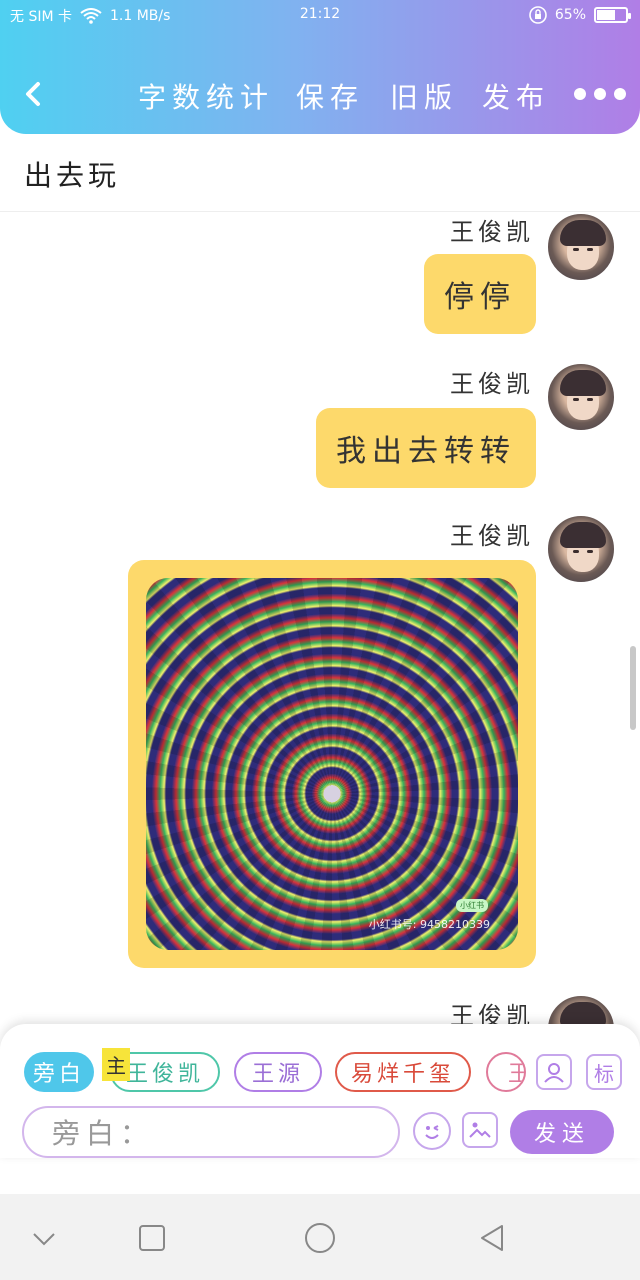  What do you see at coordinates (600, 94) in the screenshot?
I see `more-icon` at bounding box center [600, 94].